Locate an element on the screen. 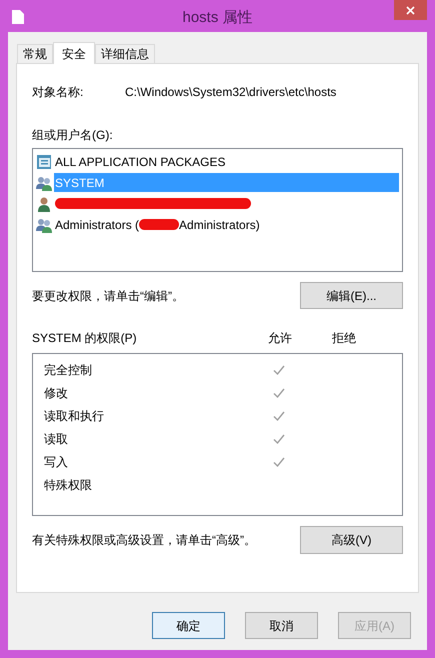  user-name: Administrators) is located at coordinates (219, 225).